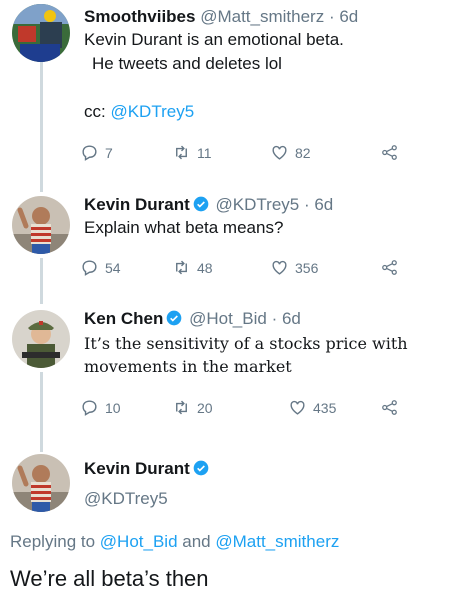 The height and width of the screenshot is (593, 449). What do you see at coordinates (187, 63) in the screenshot?
I see `tweet-line: He tweets and deletes lol` at bounding box center [187, 63].